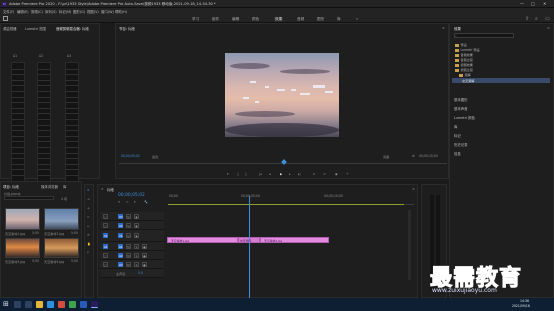 This screenshot has height=311, width=554. What do you see at coordinates (457, 28) in the screenshot?
I see `tab-effects: 效果` at bounding box center [457, 28].